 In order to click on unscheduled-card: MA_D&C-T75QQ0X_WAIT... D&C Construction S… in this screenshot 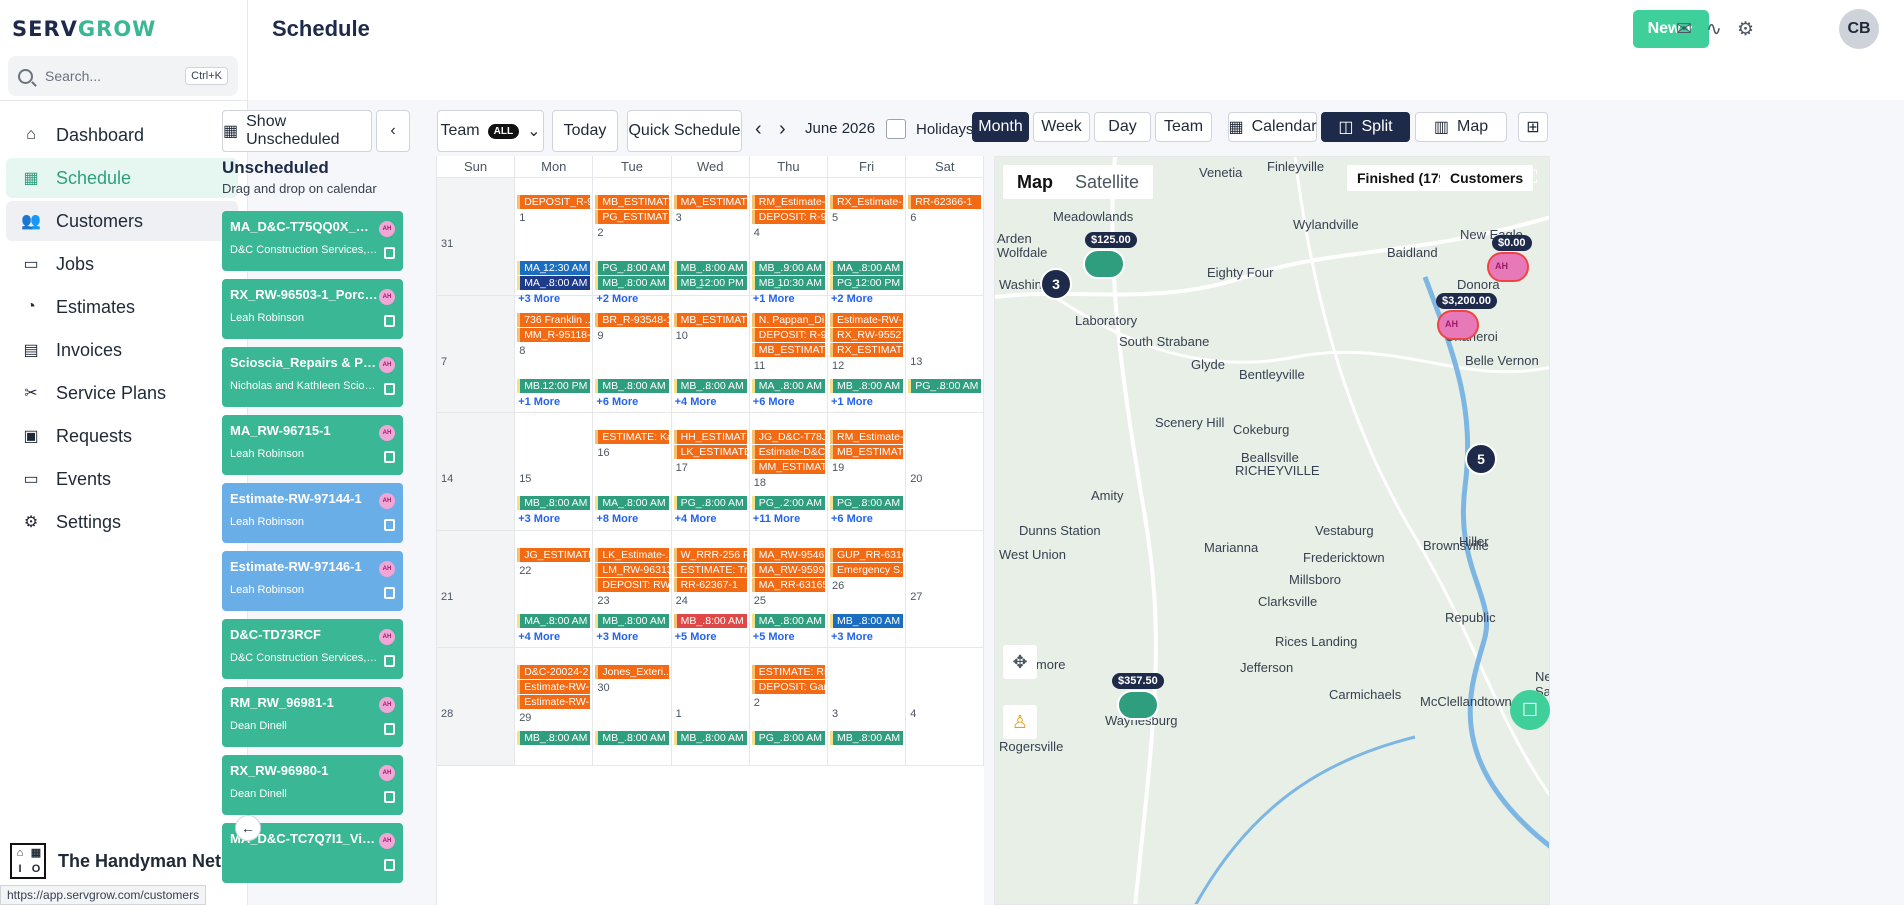, I will do `click(312, 241)`.